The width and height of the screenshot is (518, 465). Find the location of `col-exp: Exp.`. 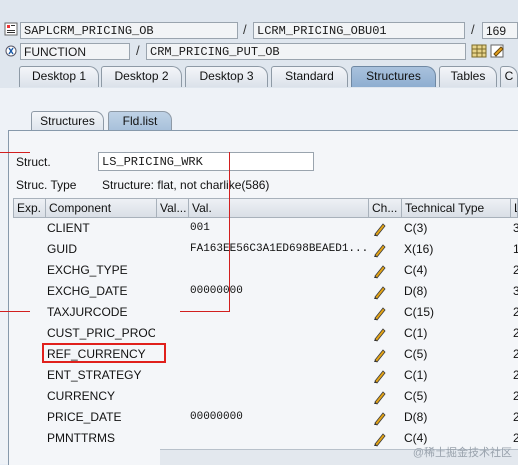

col-exp: Exp. is located at coordinates (29, 208).